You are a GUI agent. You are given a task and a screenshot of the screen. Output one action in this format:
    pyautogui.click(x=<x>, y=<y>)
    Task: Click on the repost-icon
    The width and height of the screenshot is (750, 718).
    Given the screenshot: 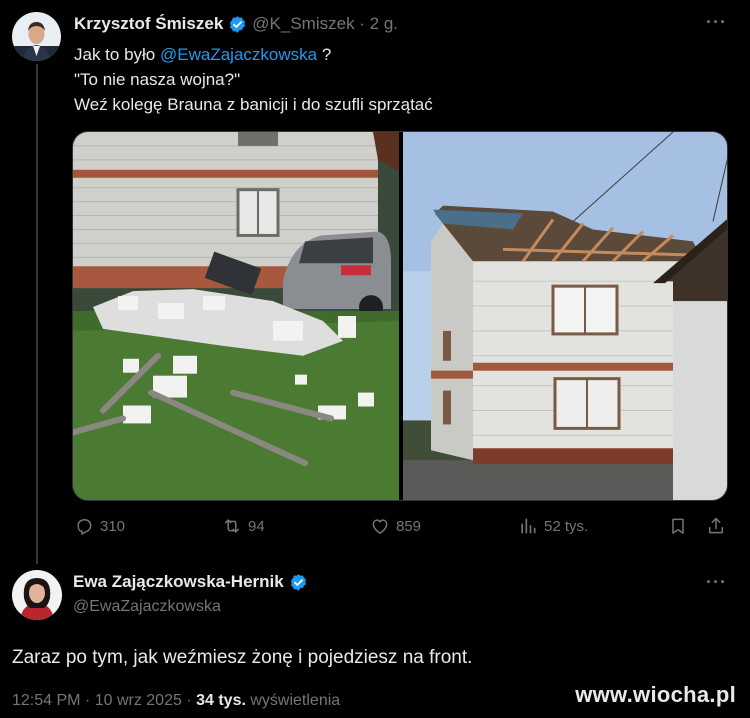 What is the action you would take?
    pyautogui.click(x=232, y=526)
    